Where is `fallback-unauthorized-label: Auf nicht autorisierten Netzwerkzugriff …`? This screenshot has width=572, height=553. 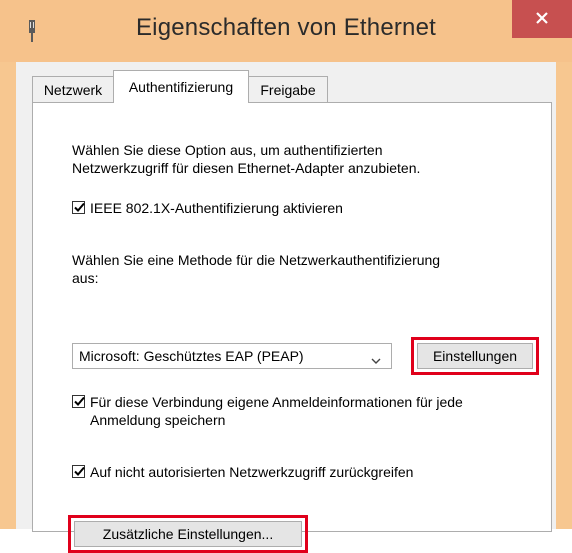 fallback-unauthorized-label: Auf nicht autorisierten Netzwerkzugriff … is located at coordinates (252, 472).